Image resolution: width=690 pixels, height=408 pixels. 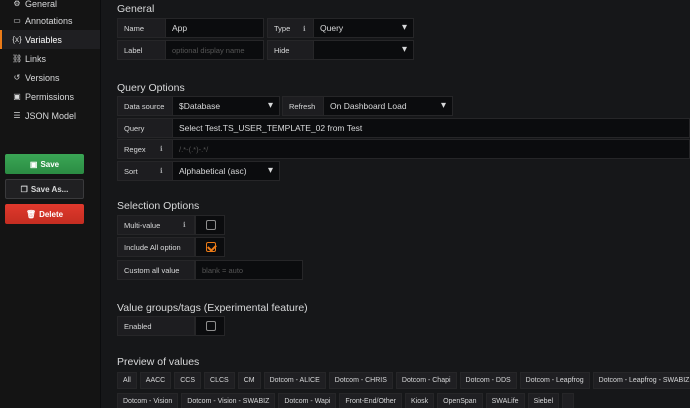 What do you see at coordinates (145, 128) in the screenshot?
I see `query-label: Query` at bounding box center [145, 128].